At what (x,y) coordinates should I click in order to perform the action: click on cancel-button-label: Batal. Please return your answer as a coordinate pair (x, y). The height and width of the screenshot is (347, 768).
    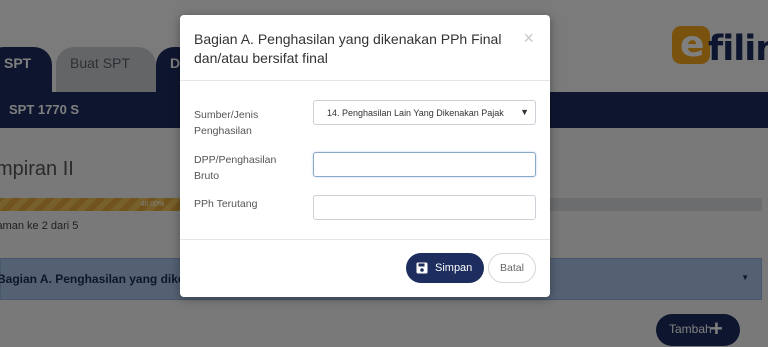
    Looking at the image, I should click on (512, 268).